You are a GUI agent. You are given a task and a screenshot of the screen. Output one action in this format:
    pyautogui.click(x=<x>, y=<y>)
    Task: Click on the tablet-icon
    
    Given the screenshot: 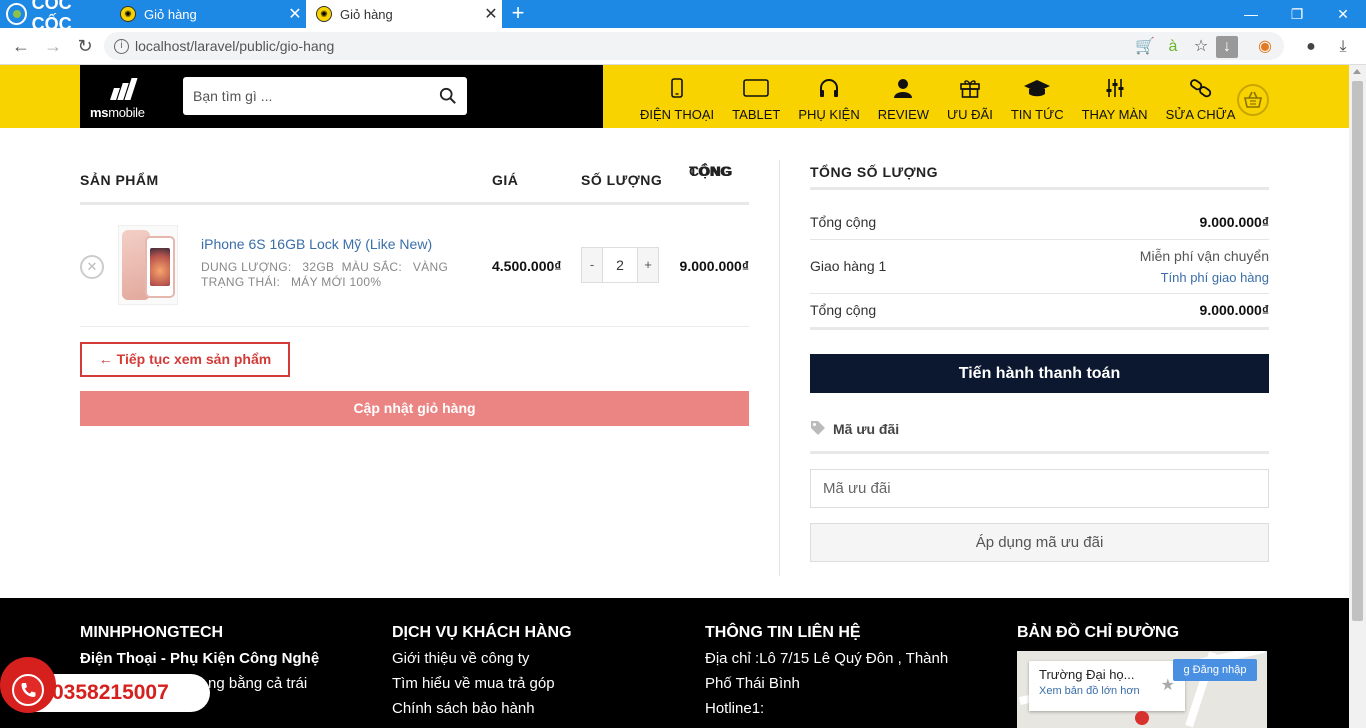 What is the action you would take?
    pyautogui.click(x=756, y=88)
    